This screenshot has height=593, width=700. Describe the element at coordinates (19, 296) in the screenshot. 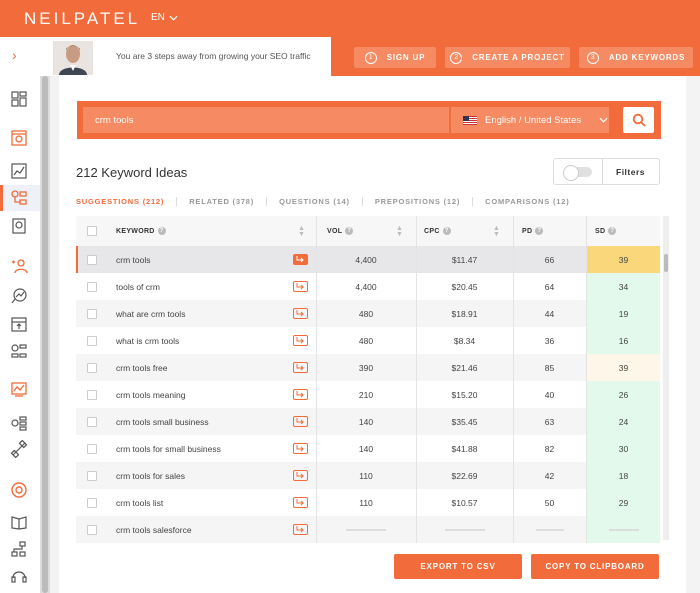

I see `traffic-analyzer-icon` at that location.